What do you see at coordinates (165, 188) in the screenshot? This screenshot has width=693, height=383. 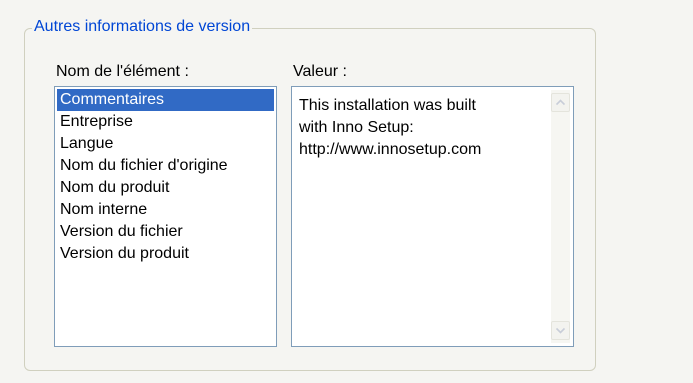 I see `list-item-nom-du-produit: Nom du produit` at bounding box center [165, 188].